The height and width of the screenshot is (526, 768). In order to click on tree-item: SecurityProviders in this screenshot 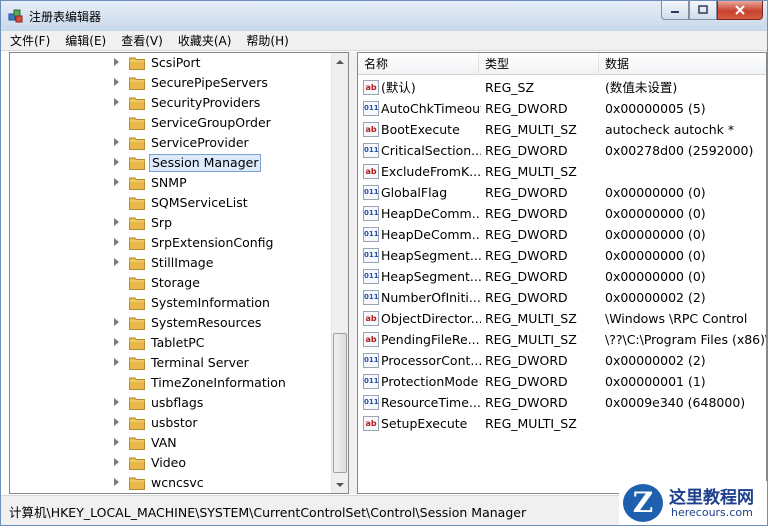, I will do `click(171, 103)`.